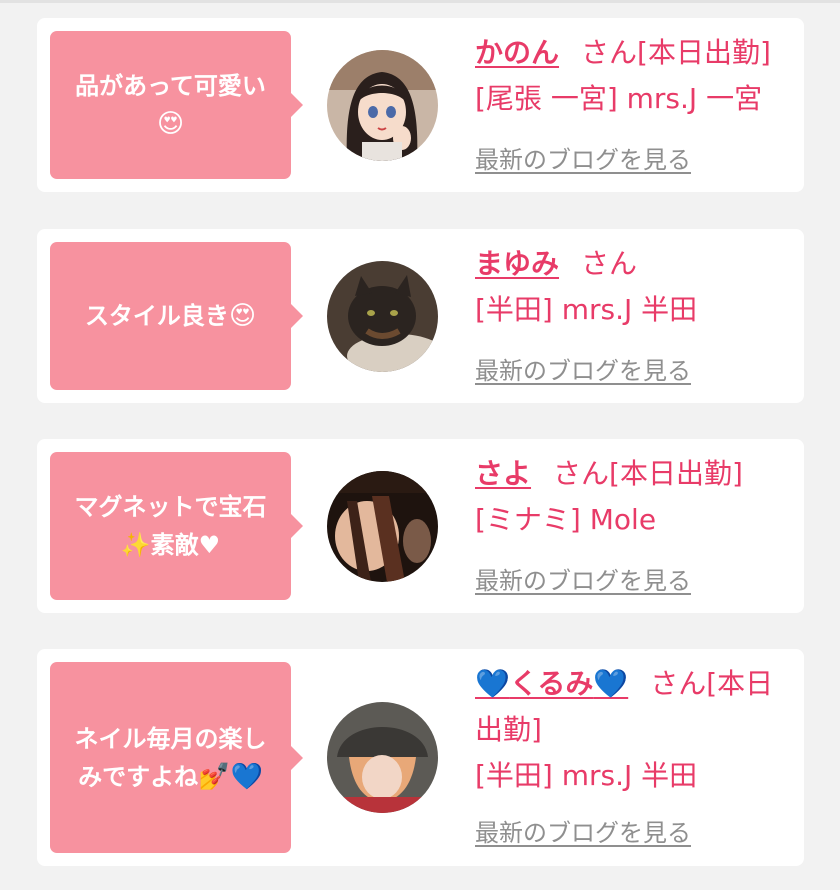 The image size is (840, 890). Describe the element at coordinates (503, 473) in the screenshot. I see `cast-name-link: さよ` at that location.